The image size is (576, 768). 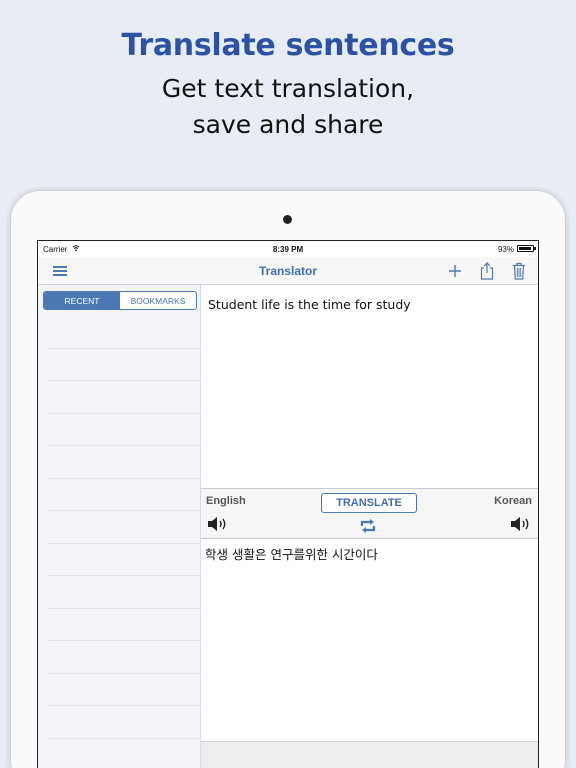 What do you see at coordinates (288, 45) in the screenshot?
I see `promo-headline: Translate sentences` at bounding box center [288, 45].